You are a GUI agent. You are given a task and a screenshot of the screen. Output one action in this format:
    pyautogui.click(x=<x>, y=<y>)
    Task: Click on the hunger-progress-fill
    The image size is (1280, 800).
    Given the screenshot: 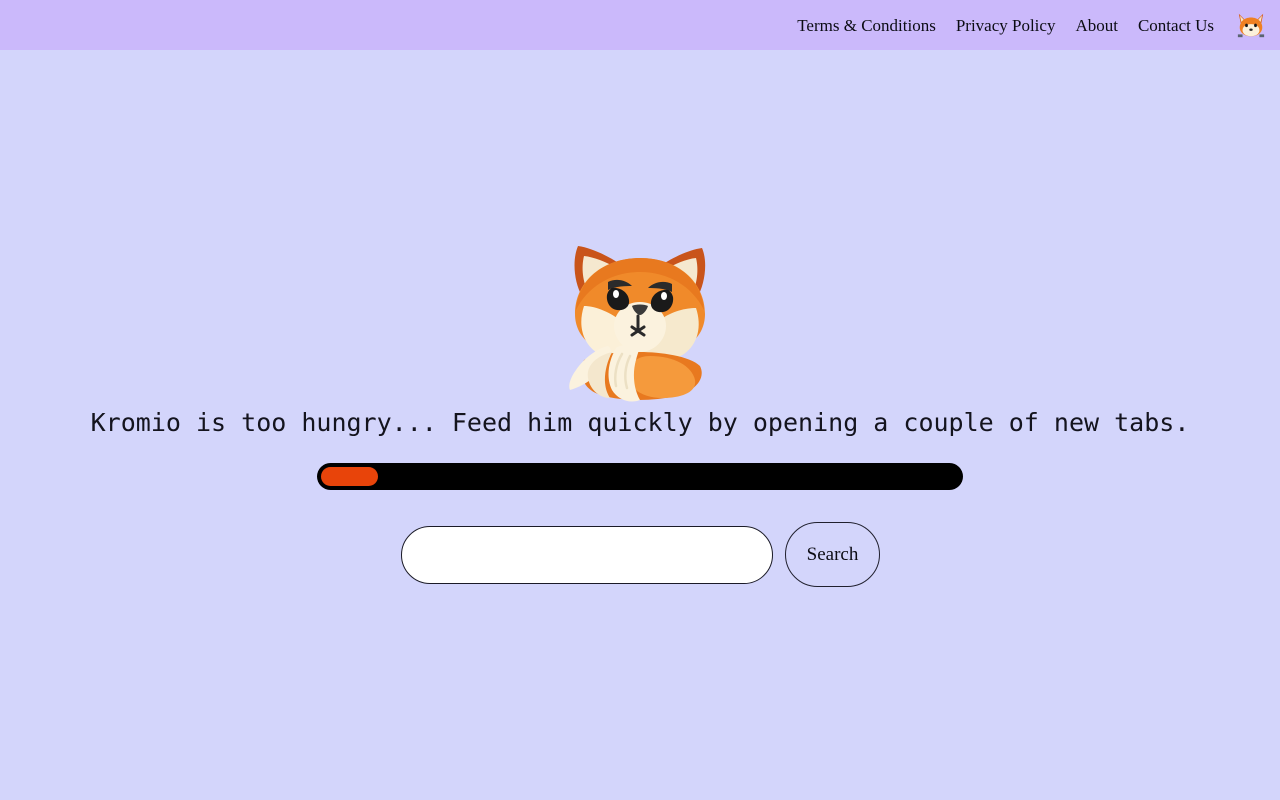 What is the action you would take?
    pyautogui.click(x=350, y=476)
    